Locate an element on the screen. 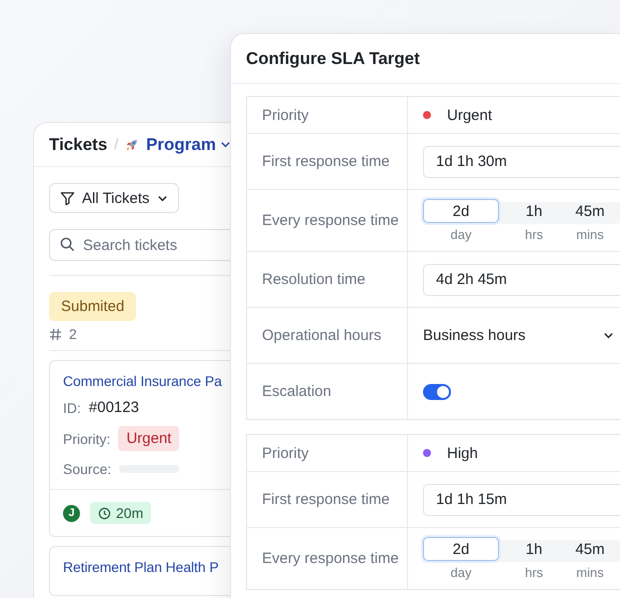 The width and height of the screenshot is (620, 598). time-field: 4d 2h 45m is located at coordinates (521, 280).